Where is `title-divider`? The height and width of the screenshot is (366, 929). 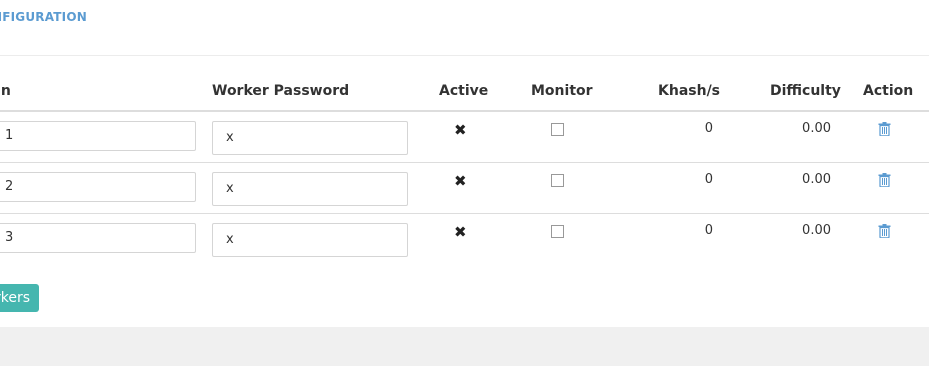
title-divider is located at coordinates (464, 55).